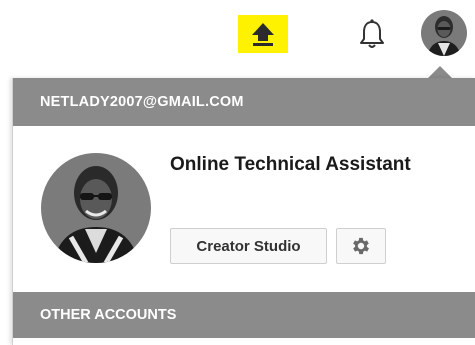 This screenshot has width=475, height=345. Describe the element at coordinates (244, 341) in the screenshot. I see `panel-bottom` at that location.